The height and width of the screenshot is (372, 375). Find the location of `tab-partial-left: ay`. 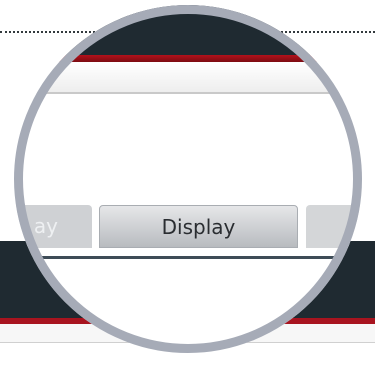

tab-partial-left: ay is located at coordinates (53, 226).